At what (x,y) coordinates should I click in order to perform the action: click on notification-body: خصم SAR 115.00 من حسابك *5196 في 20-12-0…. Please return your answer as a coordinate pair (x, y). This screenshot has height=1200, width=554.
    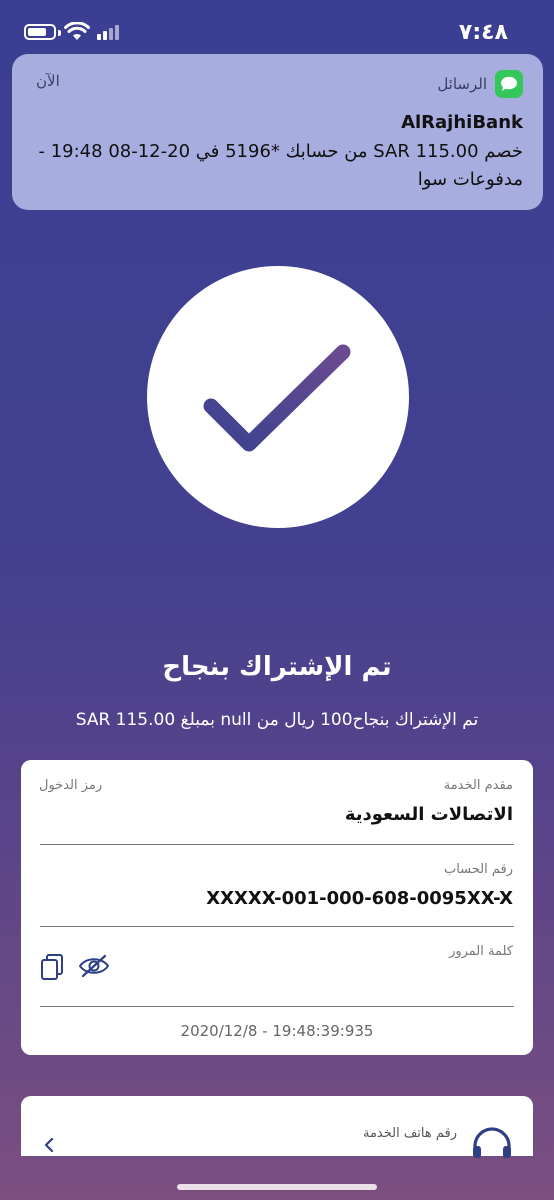
    Looking at the image, I should click on (280, 165).